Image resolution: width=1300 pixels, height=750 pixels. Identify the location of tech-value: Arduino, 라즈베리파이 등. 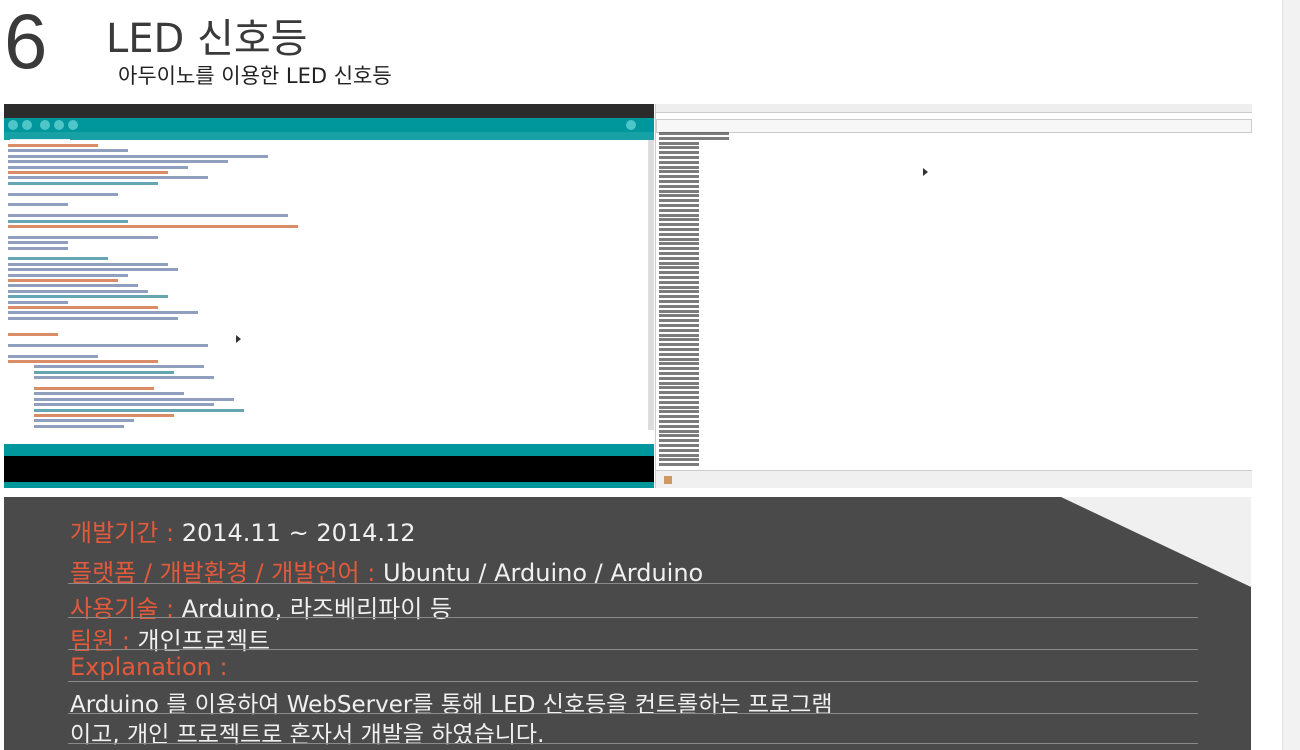
(317, 609).